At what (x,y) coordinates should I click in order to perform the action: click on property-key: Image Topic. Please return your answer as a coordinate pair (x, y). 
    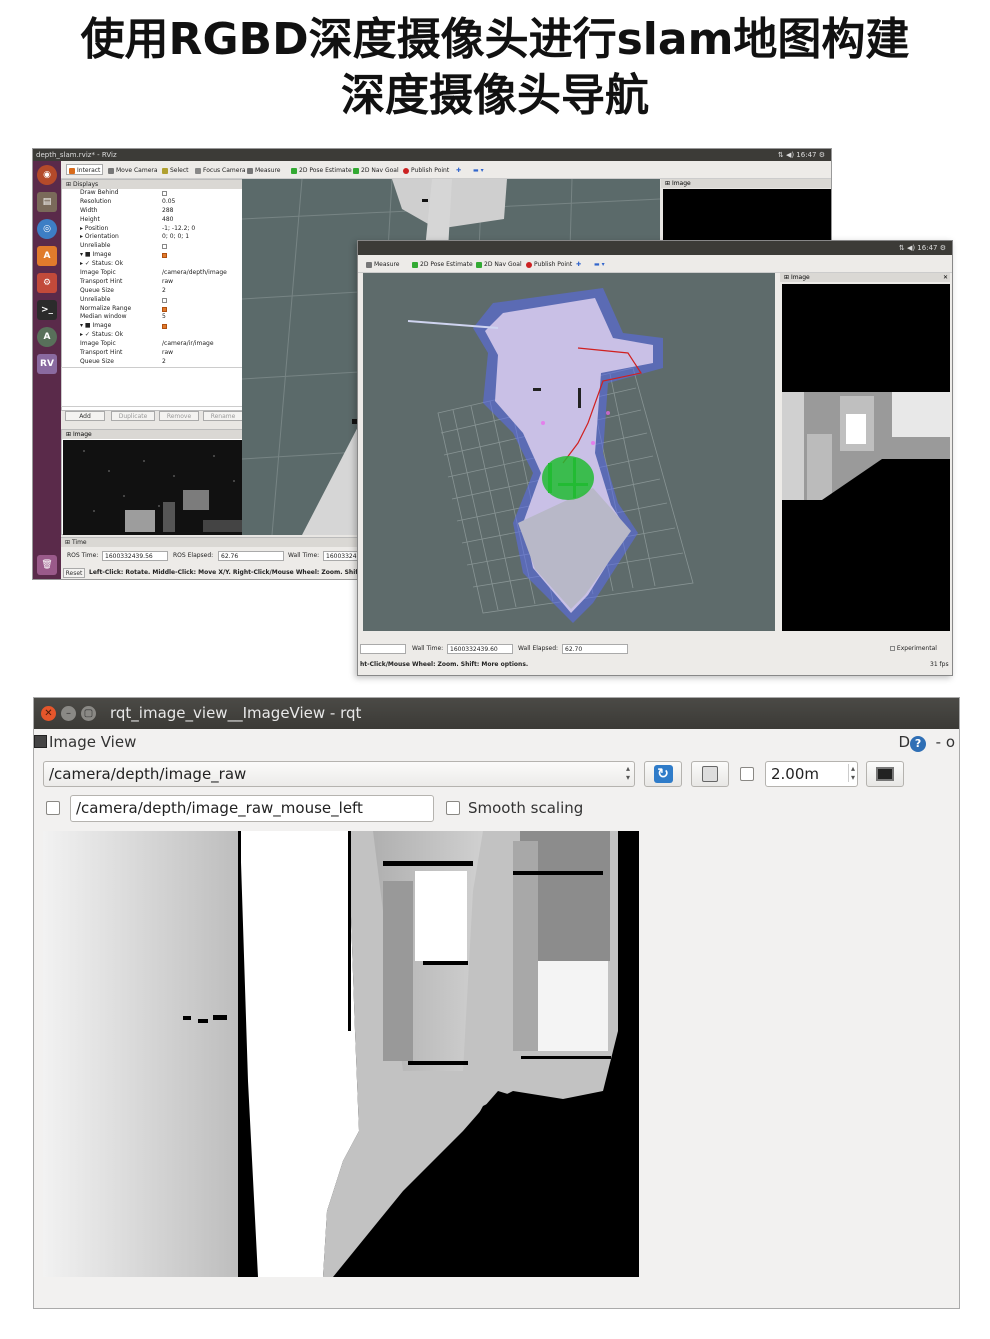
    Looking at the image, I should click on (98, 344).